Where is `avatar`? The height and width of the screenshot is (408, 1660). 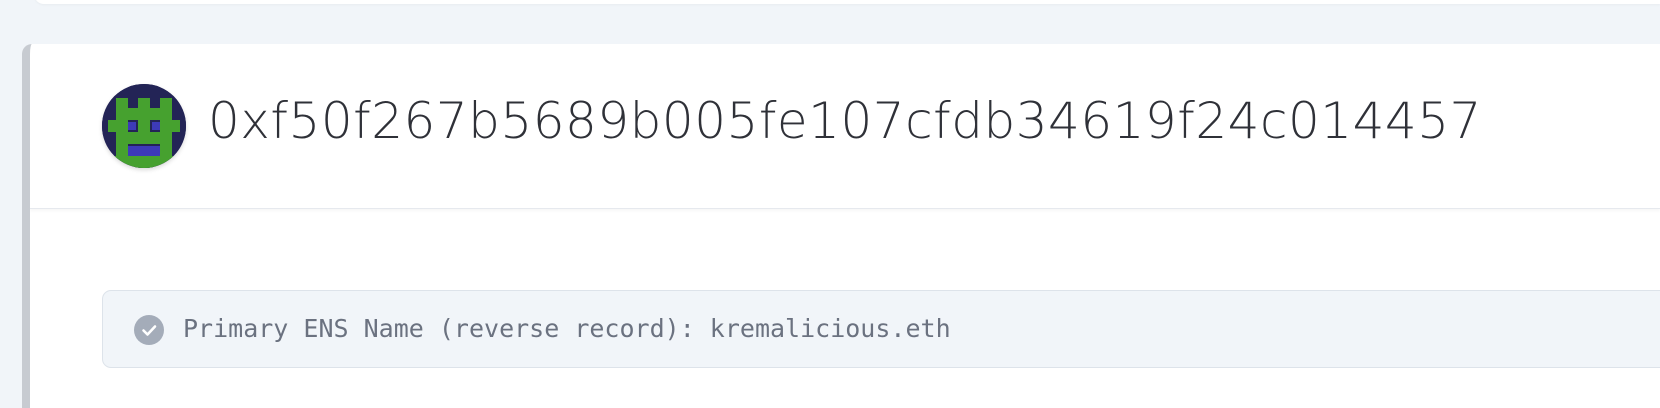 avatar is located at coordinates (144, 126).